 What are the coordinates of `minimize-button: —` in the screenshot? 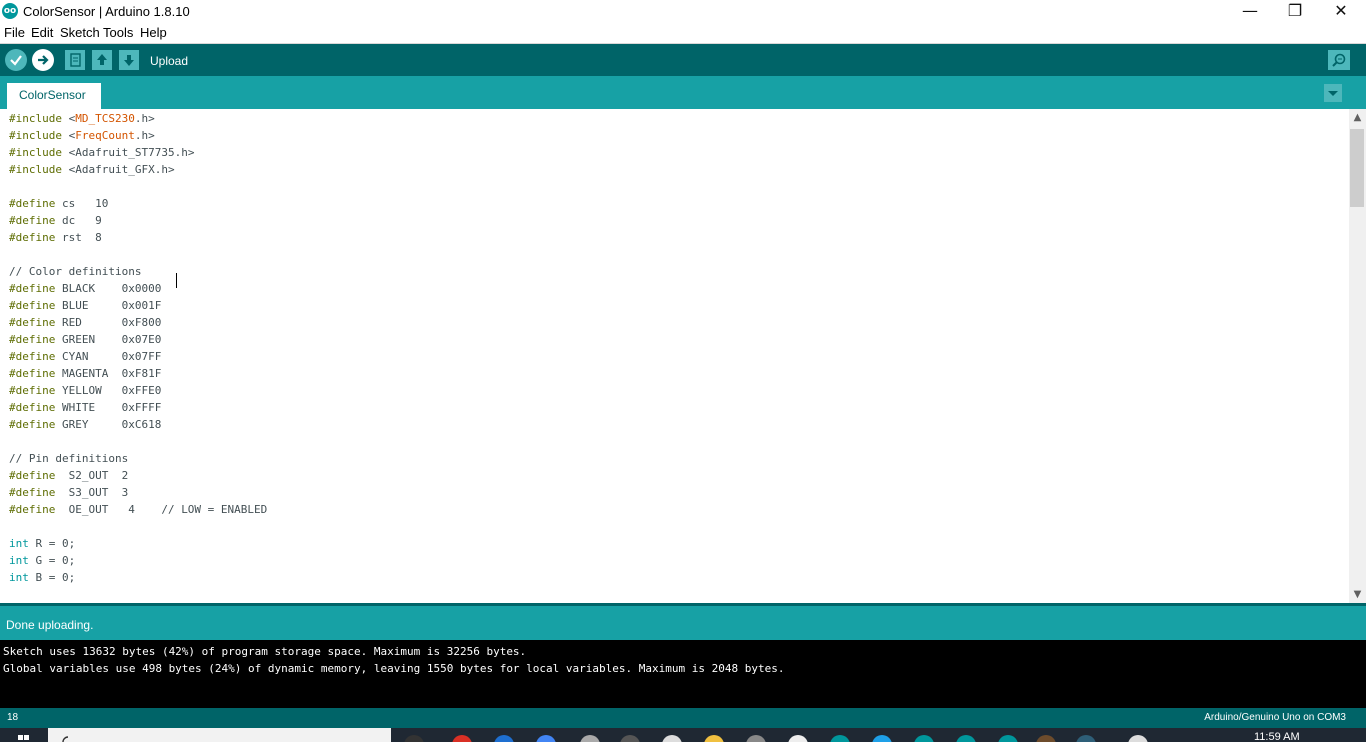 It's located at (1250, 12).